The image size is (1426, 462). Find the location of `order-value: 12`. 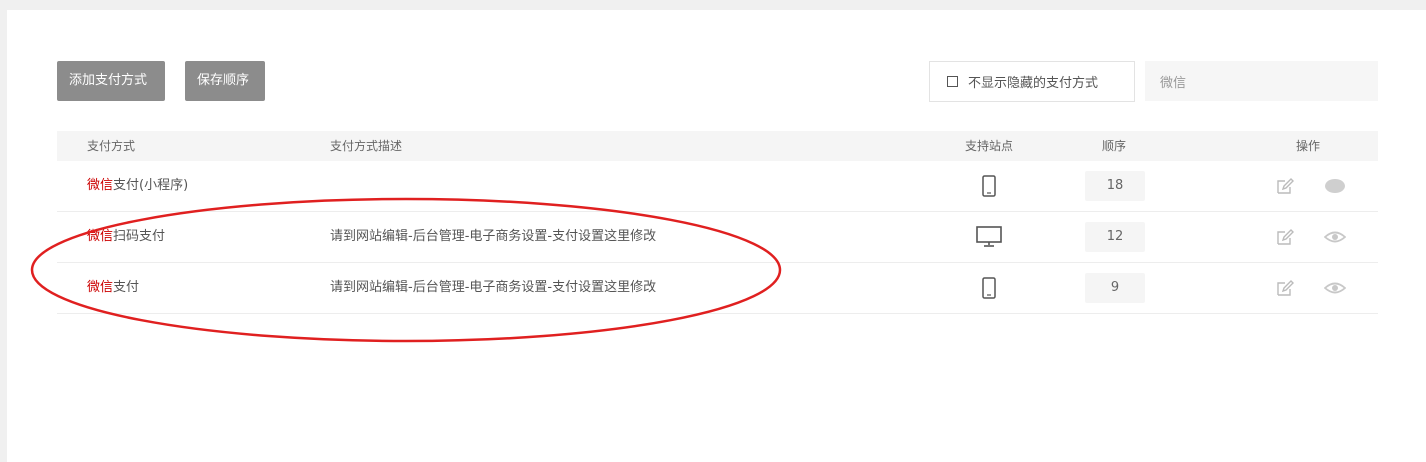

order-value: 12 is located at coordinates (1115, 237).